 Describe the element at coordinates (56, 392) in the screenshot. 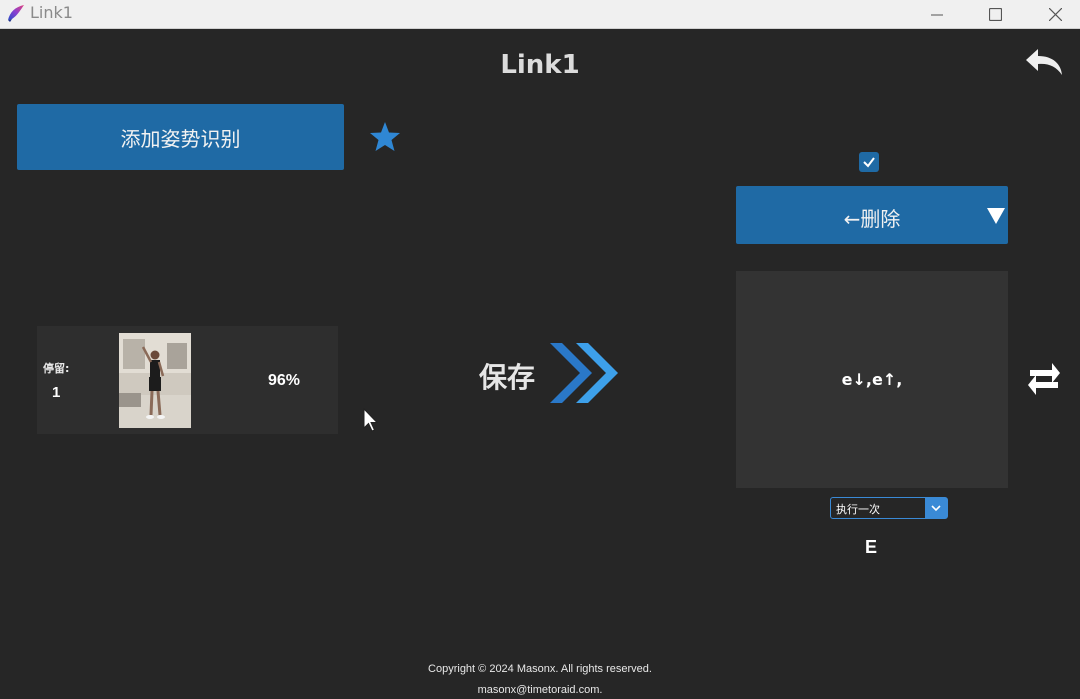

I see `stay-value: 1` at that location.